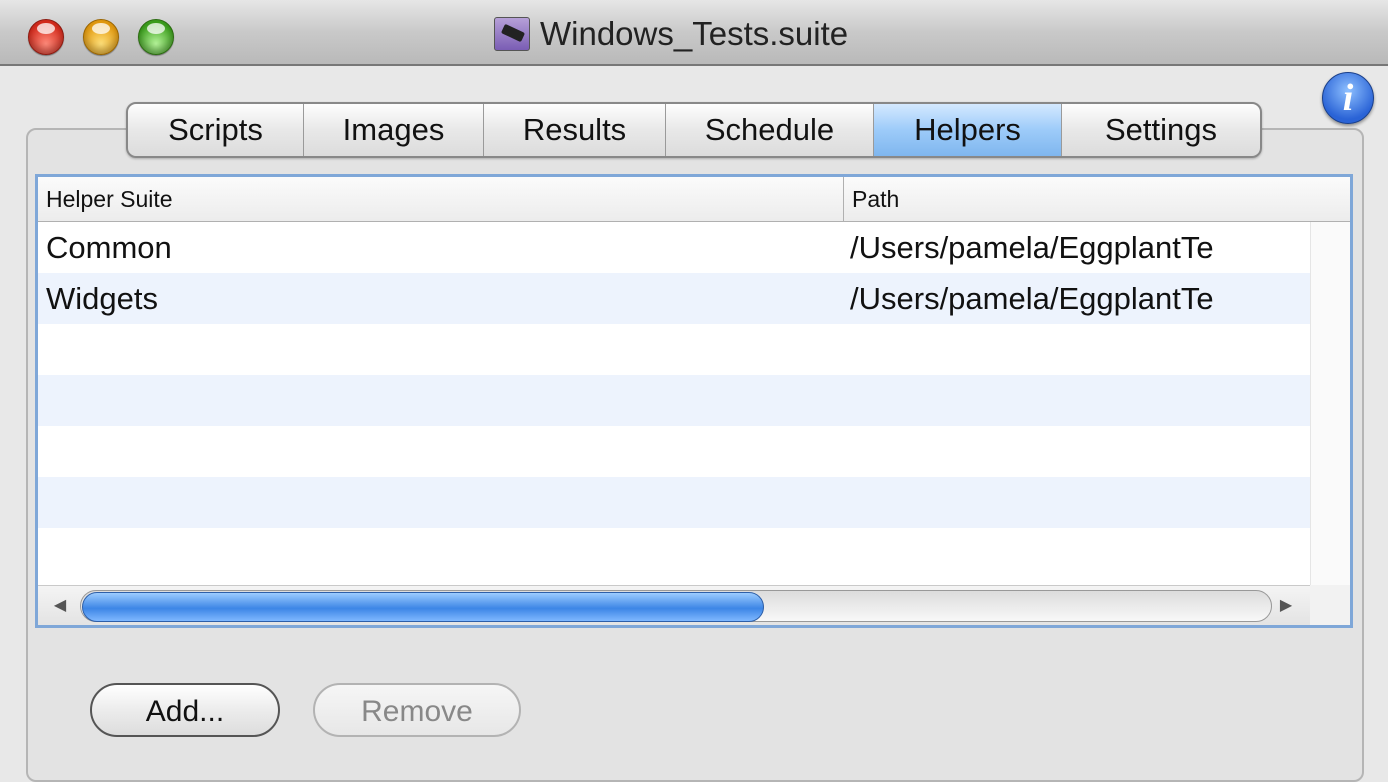 The width and height of the screenshot is (1388, 782). I want to click on table-header: Helper Suite Path, so click(694, 199).